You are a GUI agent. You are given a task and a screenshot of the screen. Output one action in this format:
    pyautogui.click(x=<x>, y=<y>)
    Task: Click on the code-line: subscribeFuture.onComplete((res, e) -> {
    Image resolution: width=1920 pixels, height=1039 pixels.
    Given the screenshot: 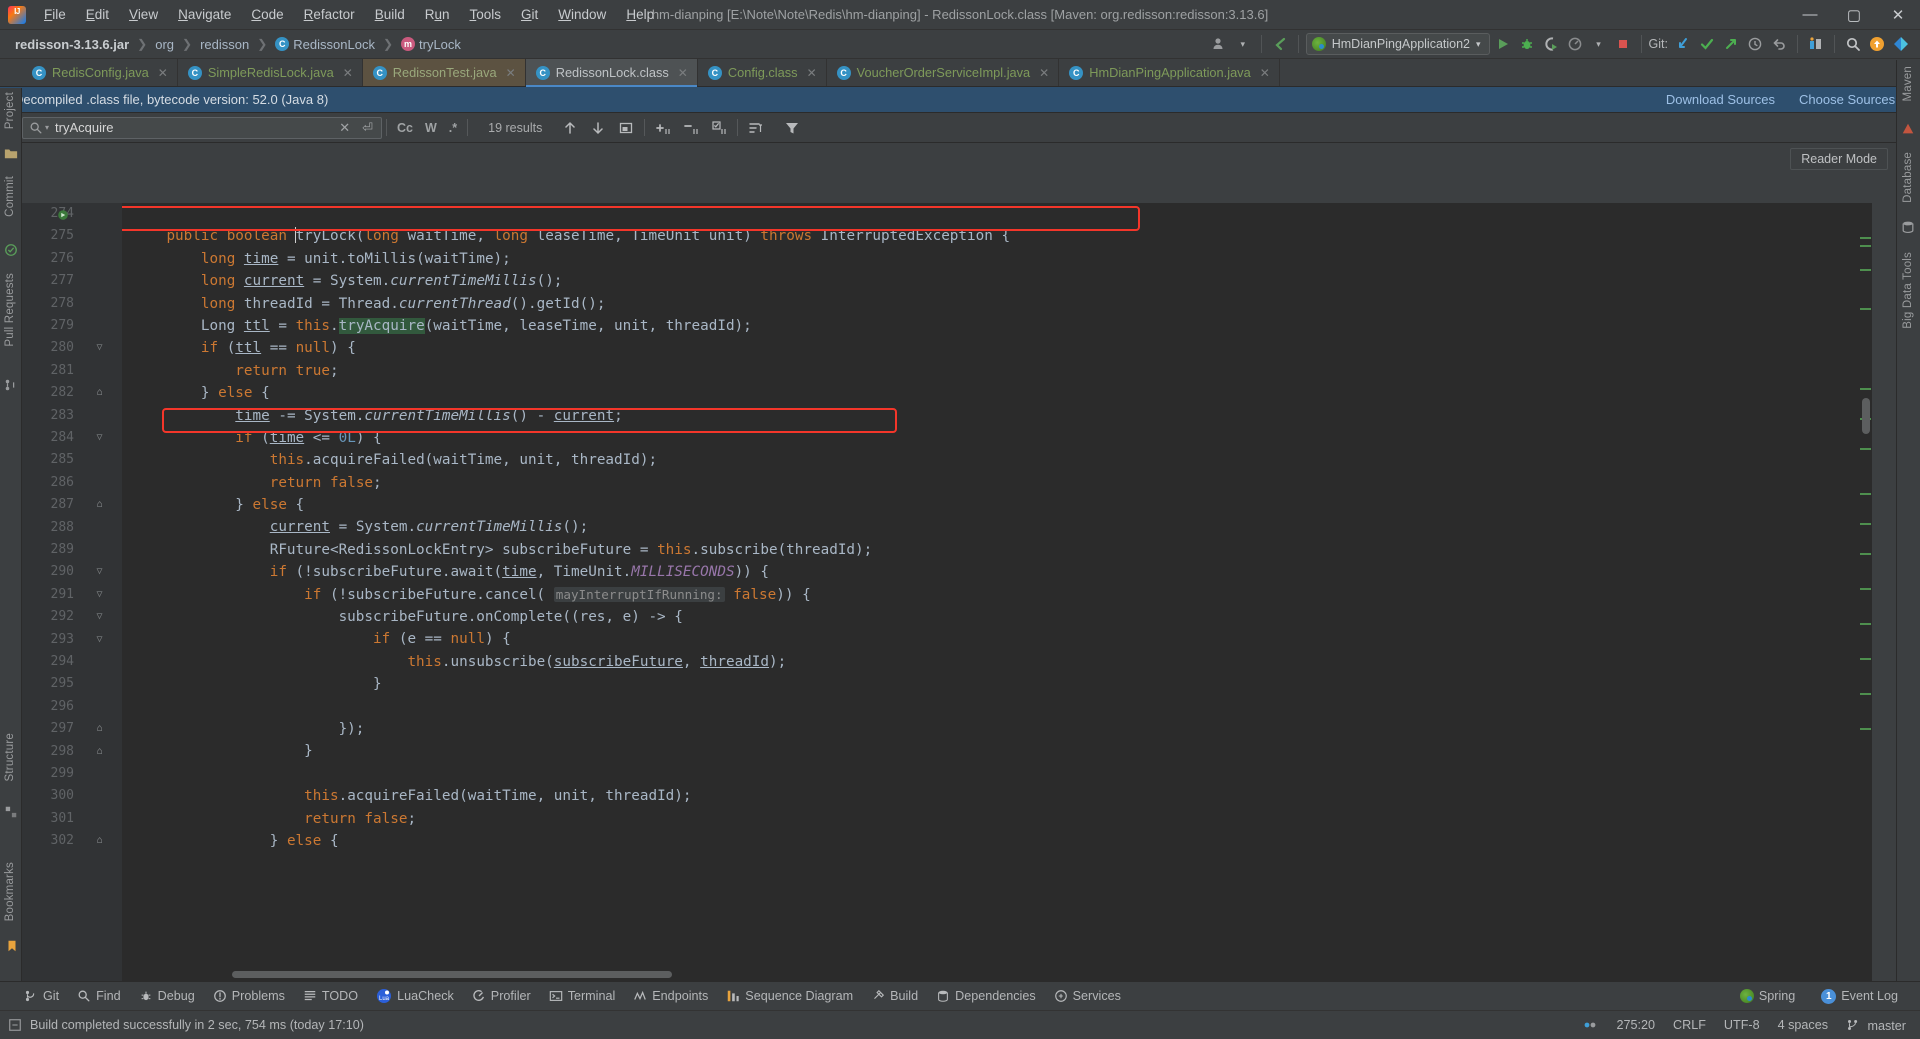 What is the action you would take?
    pyautogui.click(x=1002, y=617)
    